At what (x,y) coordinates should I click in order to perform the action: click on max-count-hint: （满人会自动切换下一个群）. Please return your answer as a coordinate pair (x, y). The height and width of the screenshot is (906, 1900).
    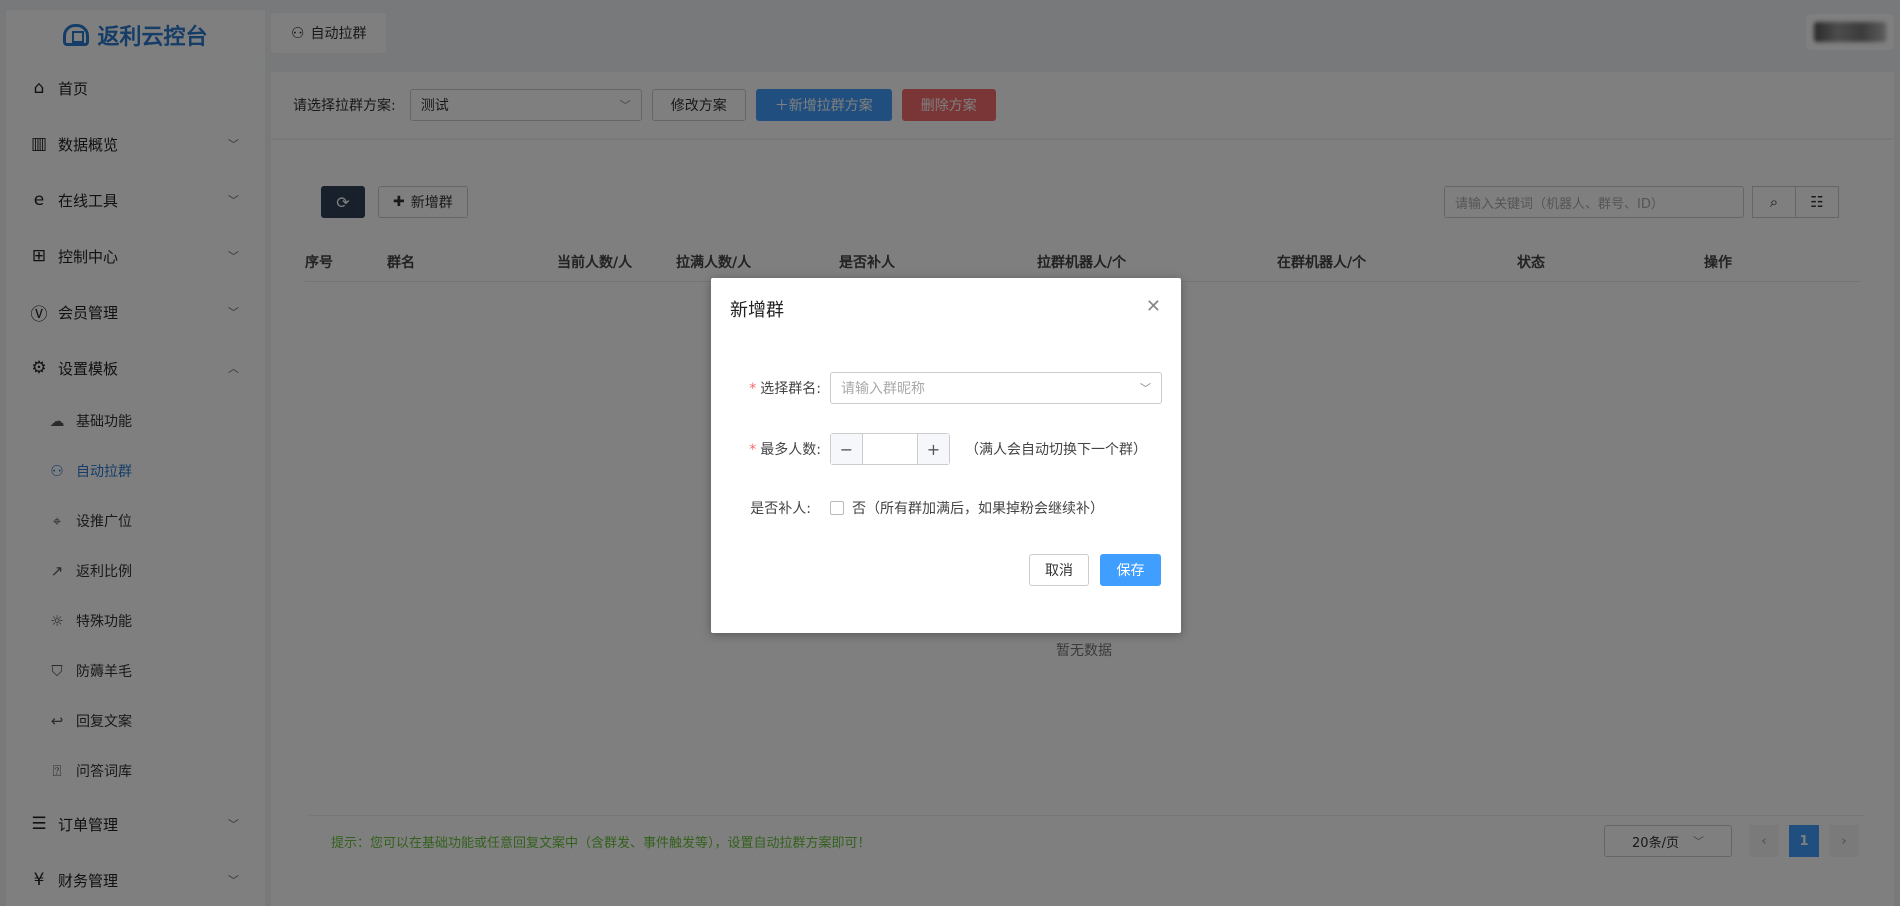
    Looking at the image, I should click on (1056, 450).